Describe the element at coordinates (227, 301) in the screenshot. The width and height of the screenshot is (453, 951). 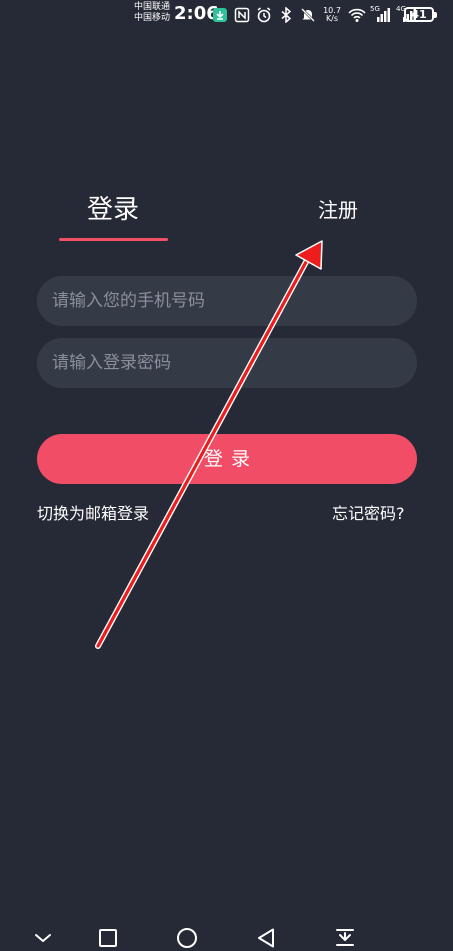
I see `phone-input` at that location.